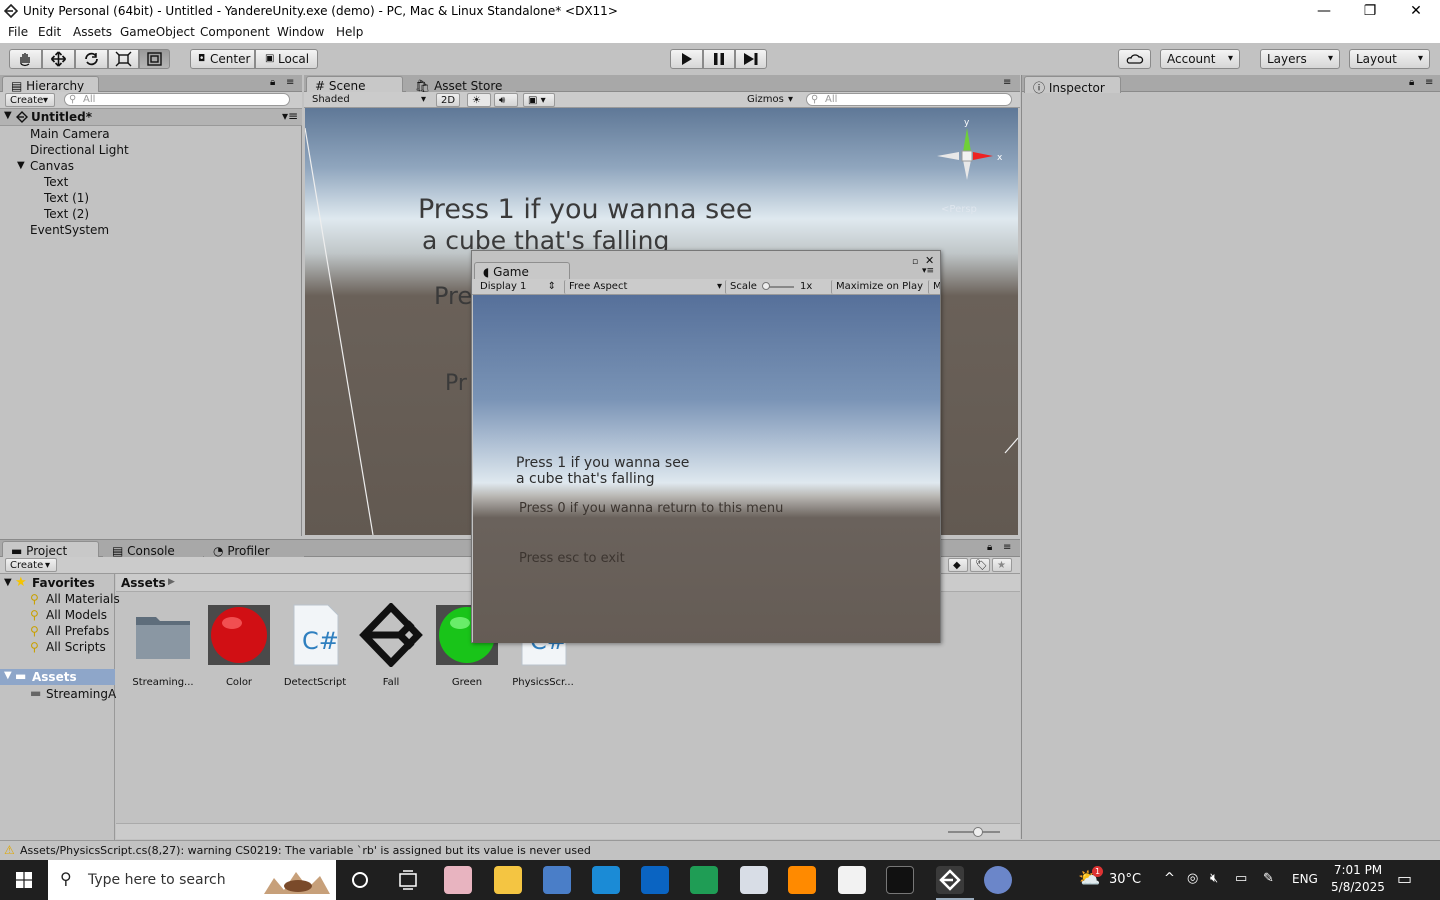 This screenshot has height=900, width=1440. Describe the element at coordinates (900, 880) in the screenshot. I see `terminal-icon` at that location.